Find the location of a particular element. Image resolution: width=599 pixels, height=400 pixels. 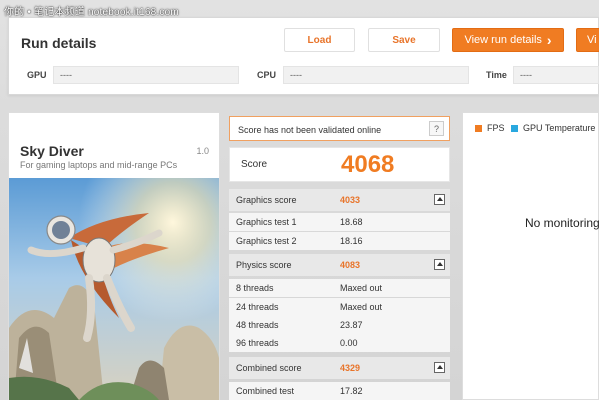

gpu-value: ---- is located at coordinates (146, 75).